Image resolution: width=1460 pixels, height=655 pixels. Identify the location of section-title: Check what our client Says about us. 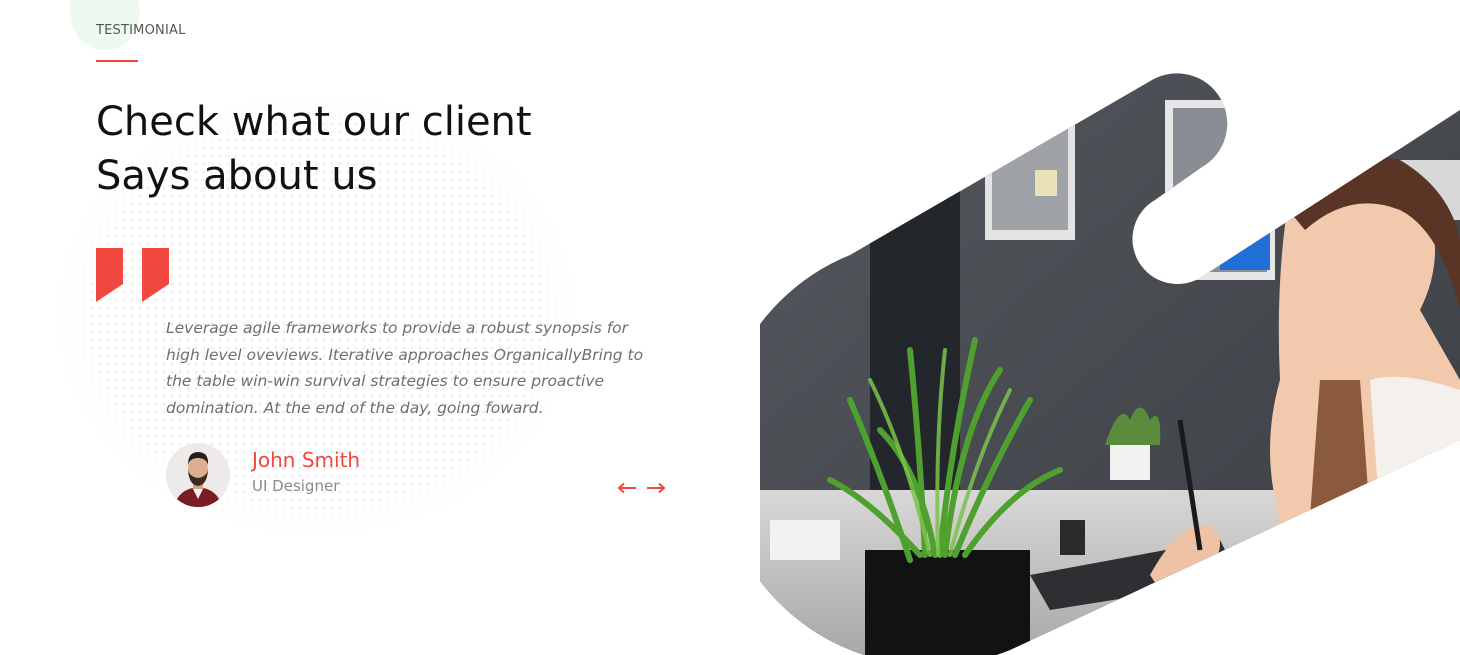
(376, 149).